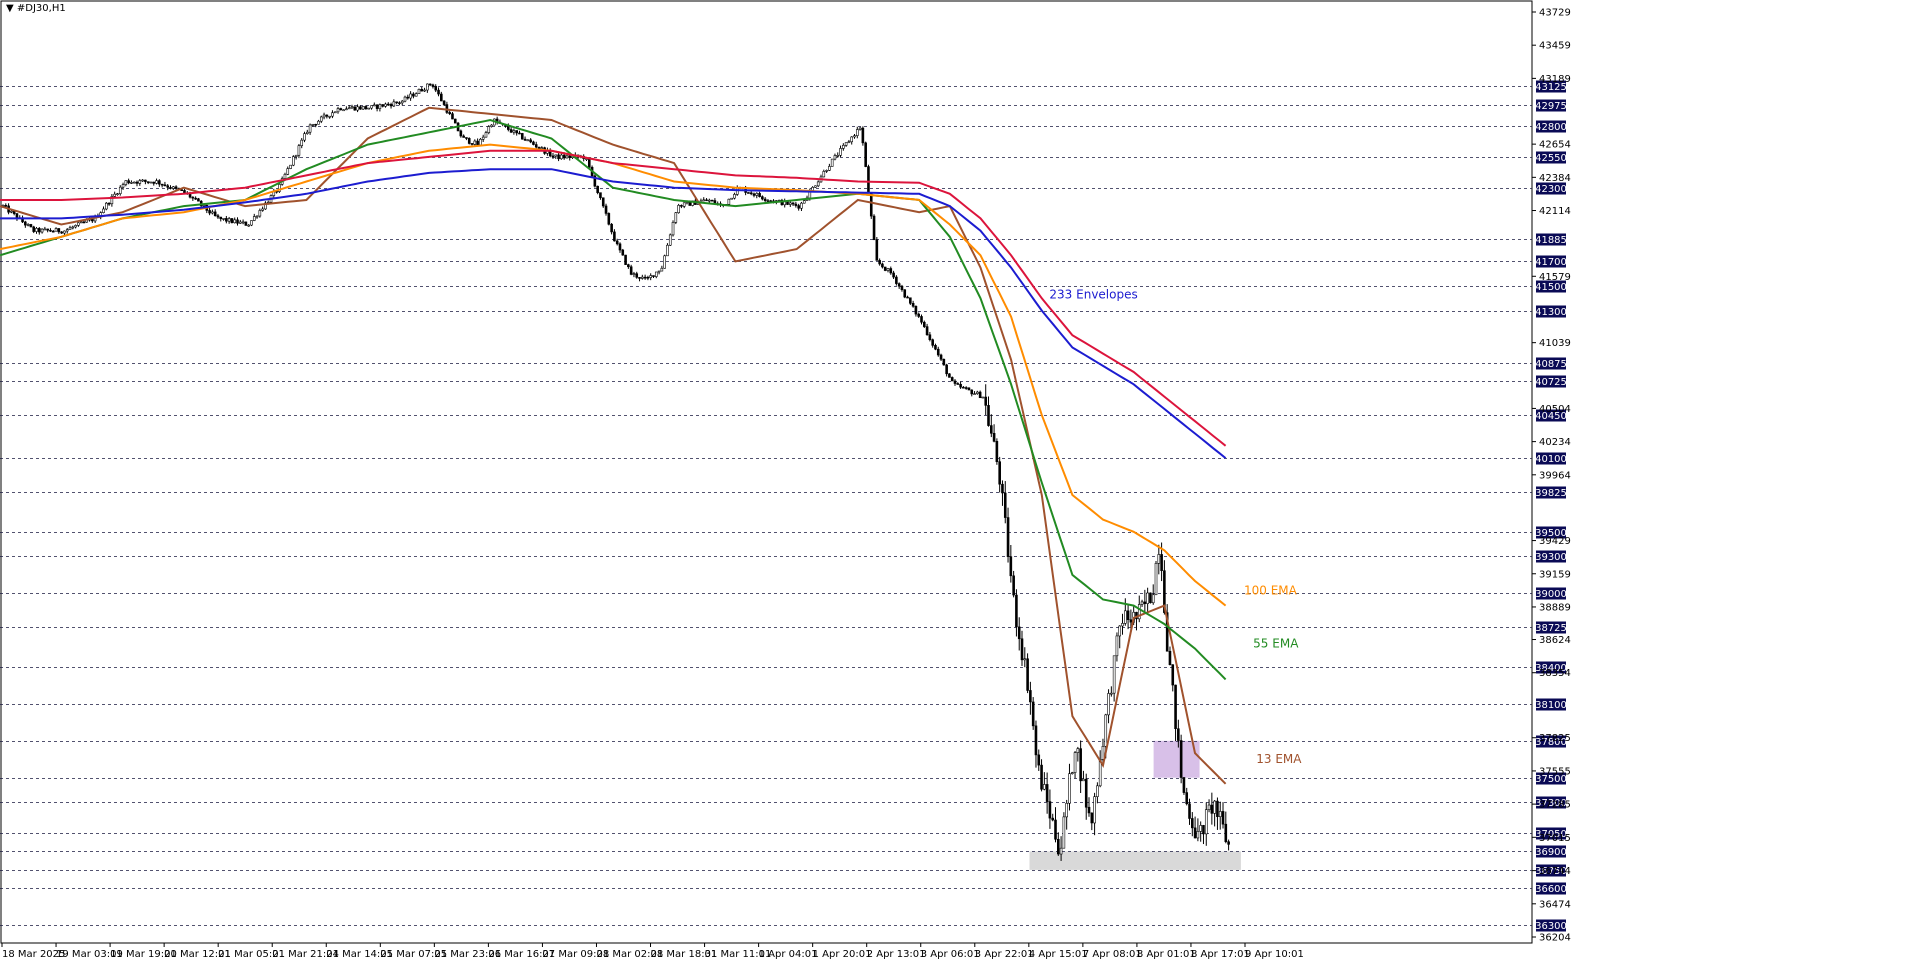  Describe the element at coordinates (1555, 343) in the screenshot. I see `y-tick-label-7: 41039` at that location.